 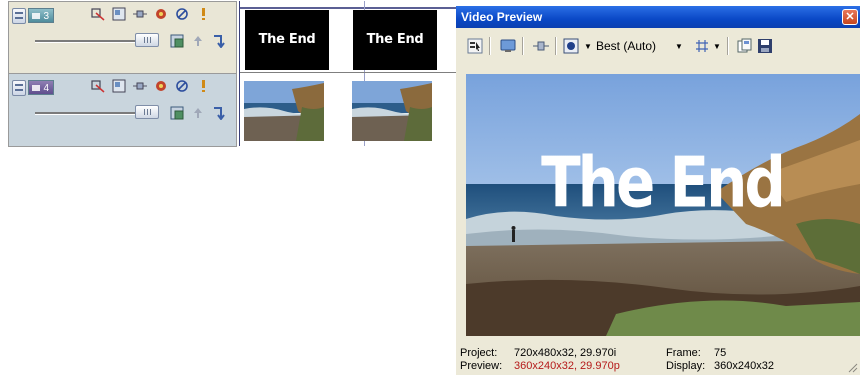 What do you see at coordinates (565, 353) in the screenshot?
I see `project-value: 720x480x32, 29.970i` at bounding box center [565, 353].